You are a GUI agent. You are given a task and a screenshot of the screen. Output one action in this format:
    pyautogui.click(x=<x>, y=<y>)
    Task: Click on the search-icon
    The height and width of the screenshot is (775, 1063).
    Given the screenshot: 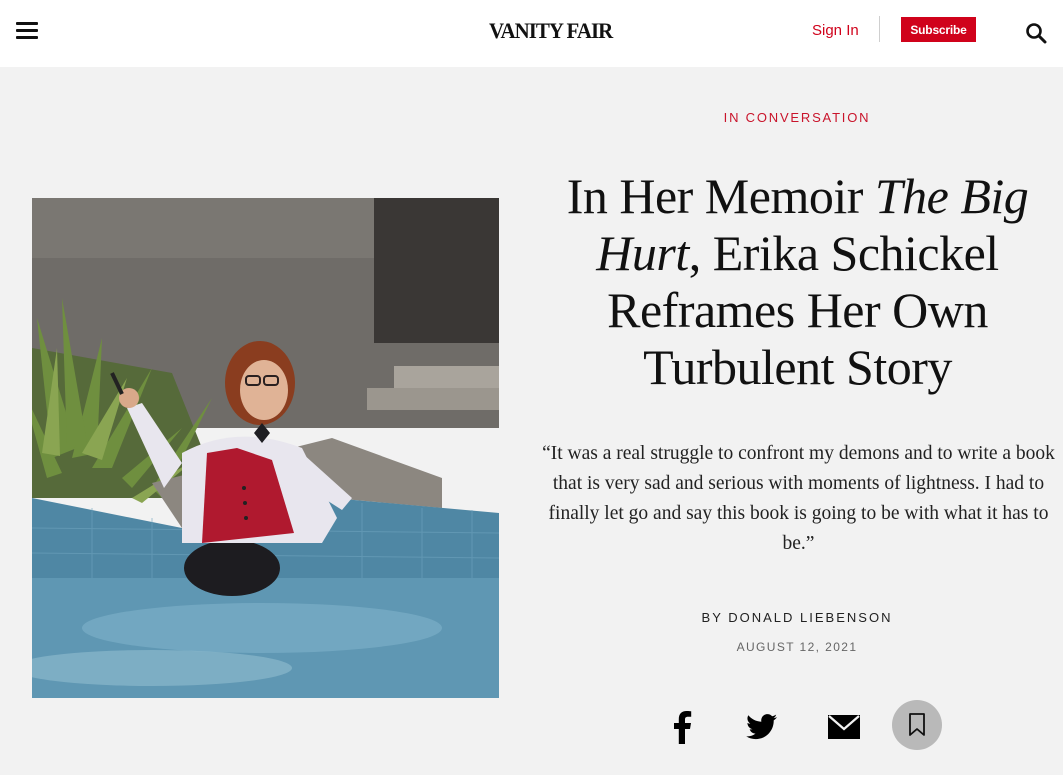 What is the action you would take?
    pyautogui.click(x=1036, y=33)
    